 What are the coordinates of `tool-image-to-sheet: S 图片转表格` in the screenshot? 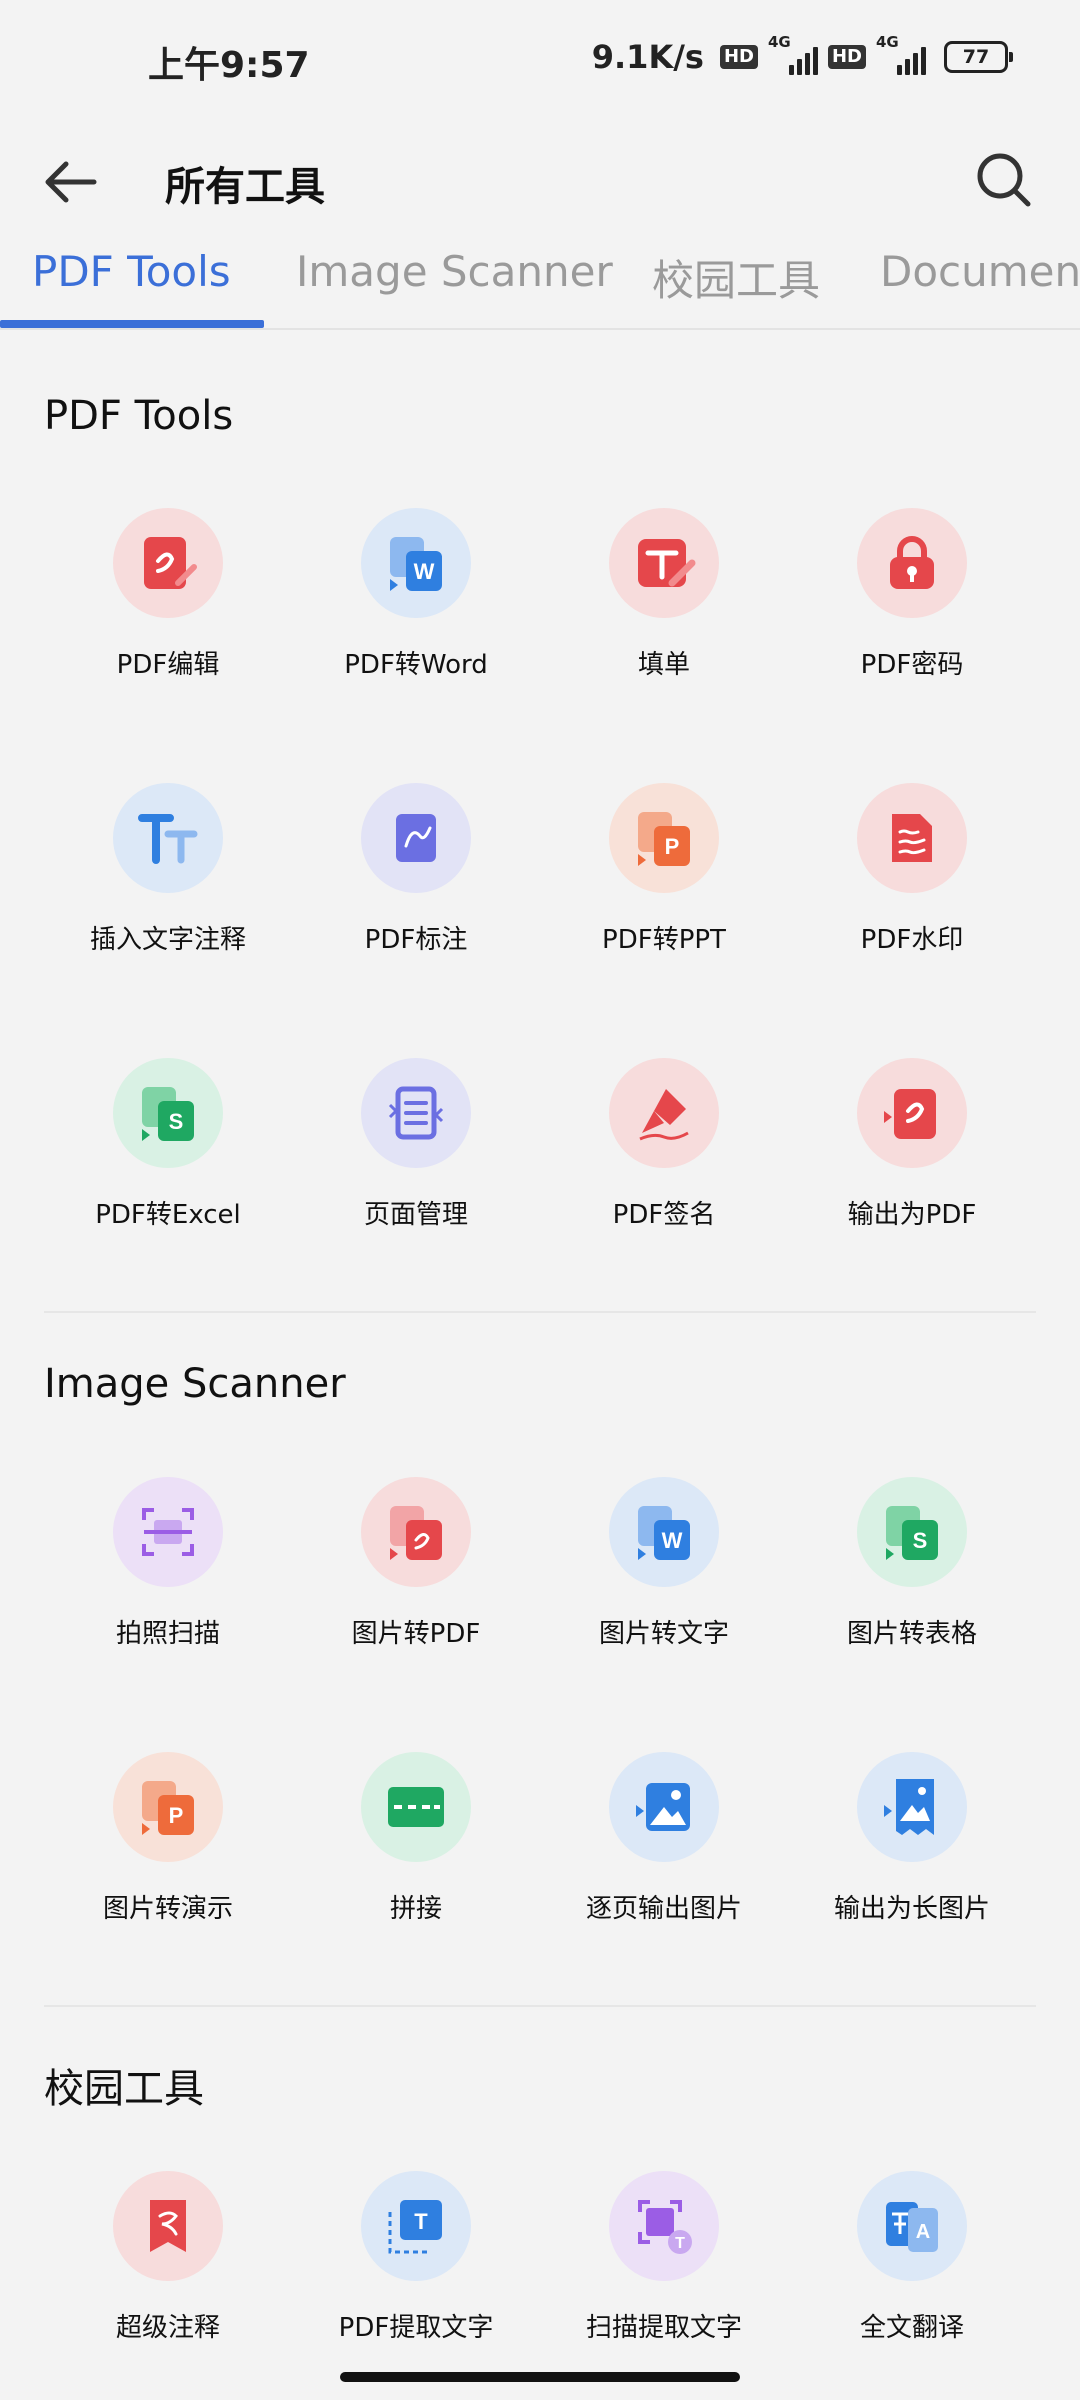 It's located at (912, 1587).